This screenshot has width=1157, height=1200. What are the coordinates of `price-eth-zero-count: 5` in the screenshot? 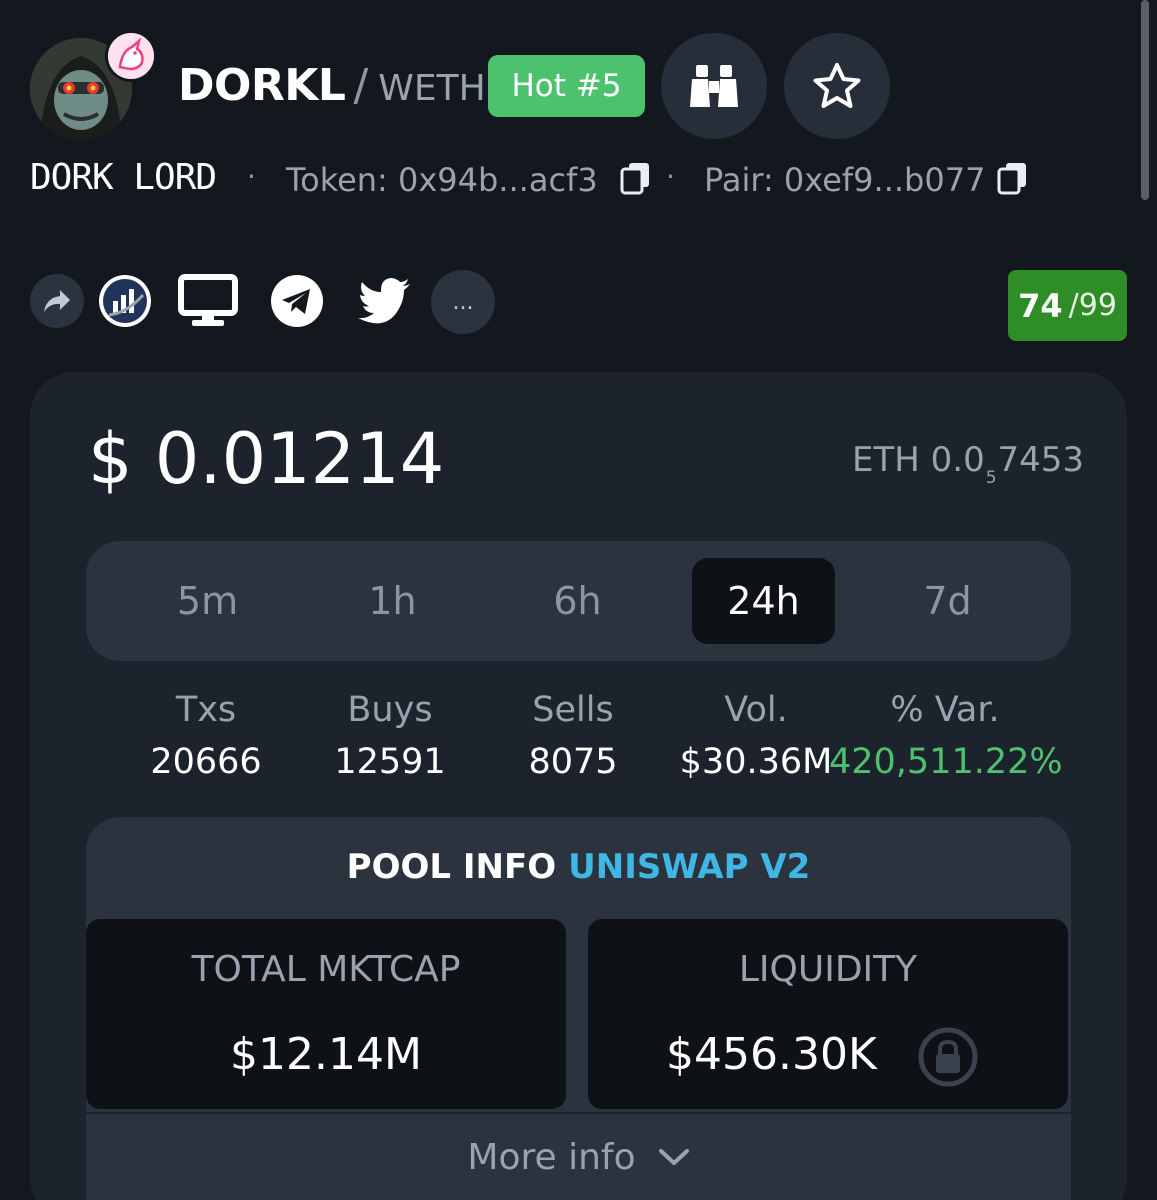 It's located at (991, 478).